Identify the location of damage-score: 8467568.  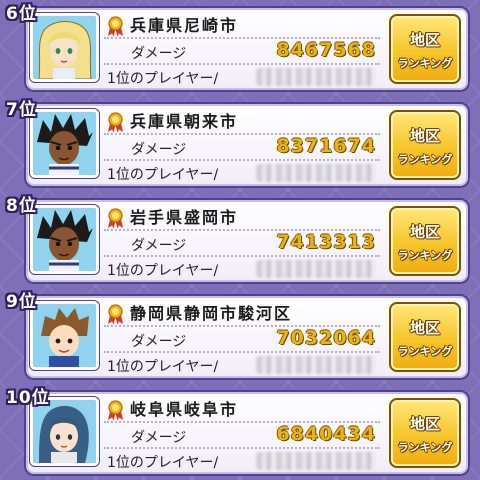
(326, 50).